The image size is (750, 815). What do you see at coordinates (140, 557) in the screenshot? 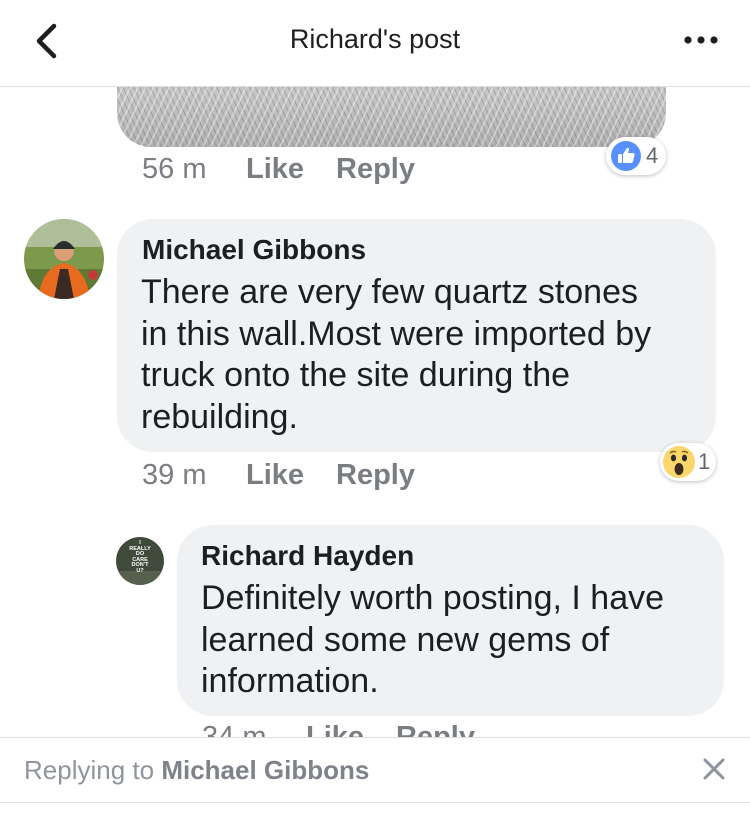
I see `avatar-shirt-text: I REALLY DO CARE DON'T U?` at bounding box center [140, 557].